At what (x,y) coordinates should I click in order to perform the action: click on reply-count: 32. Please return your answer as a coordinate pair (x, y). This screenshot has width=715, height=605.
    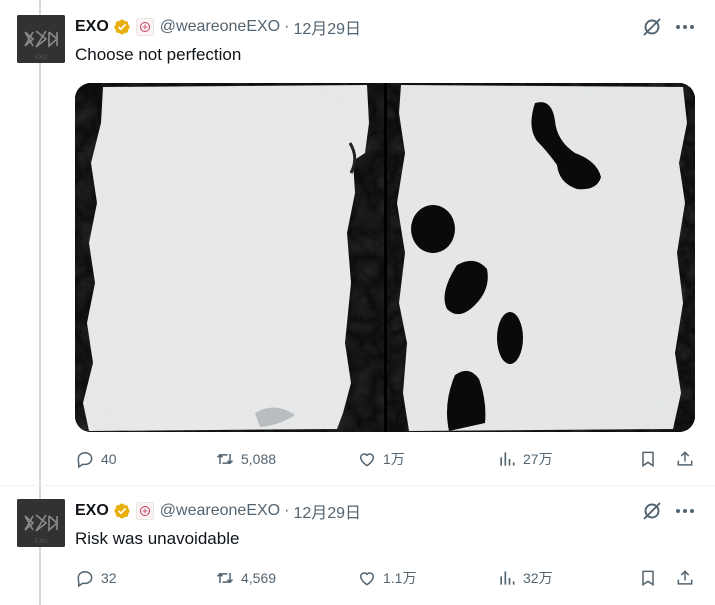
    Looking at the image, I should click on (109, 578).